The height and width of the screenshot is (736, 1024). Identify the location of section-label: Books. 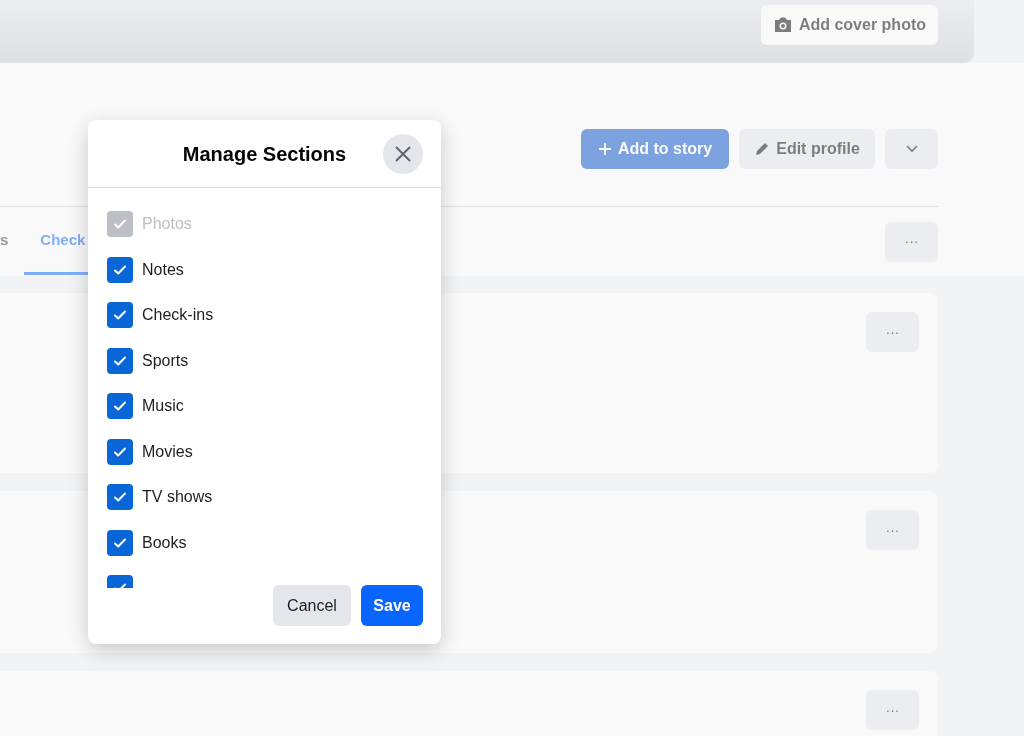
(164, 542).